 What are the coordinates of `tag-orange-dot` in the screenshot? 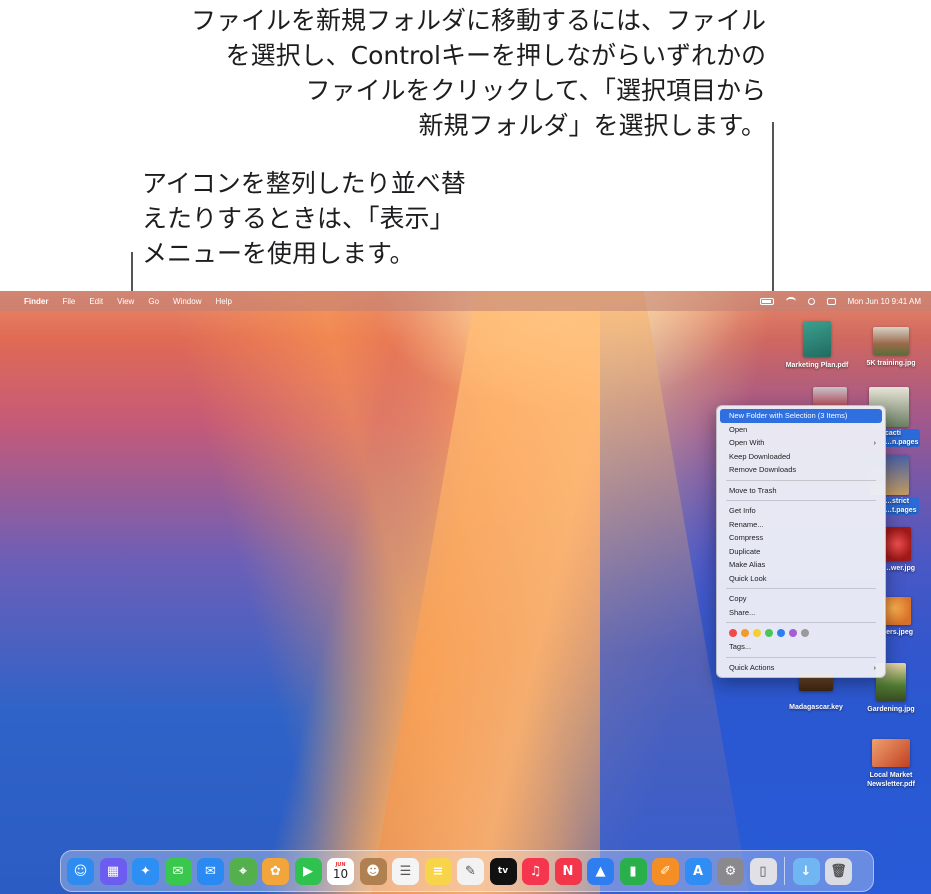 It's located at (745, 633).